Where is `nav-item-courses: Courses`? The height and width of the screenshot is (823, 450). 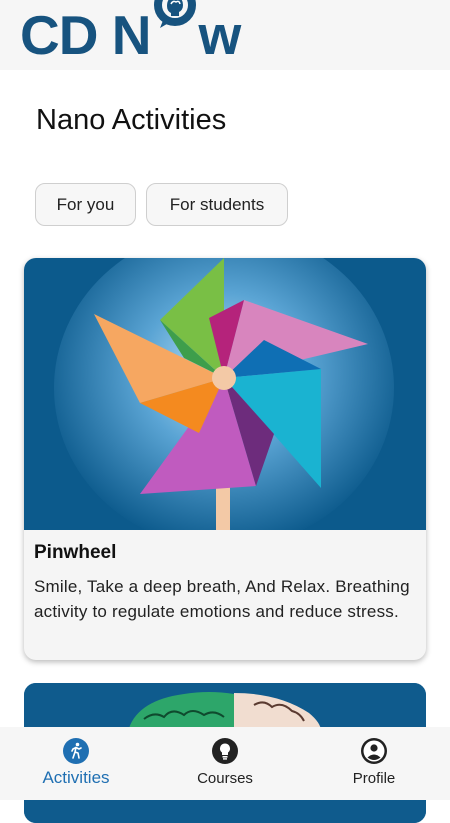
nav-item-courses: Courses is located at coordinates (225, 763).